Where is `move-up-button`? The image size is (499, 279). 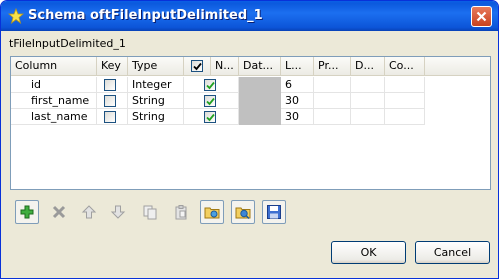
move-up-button is located at coordinates (89, 212).